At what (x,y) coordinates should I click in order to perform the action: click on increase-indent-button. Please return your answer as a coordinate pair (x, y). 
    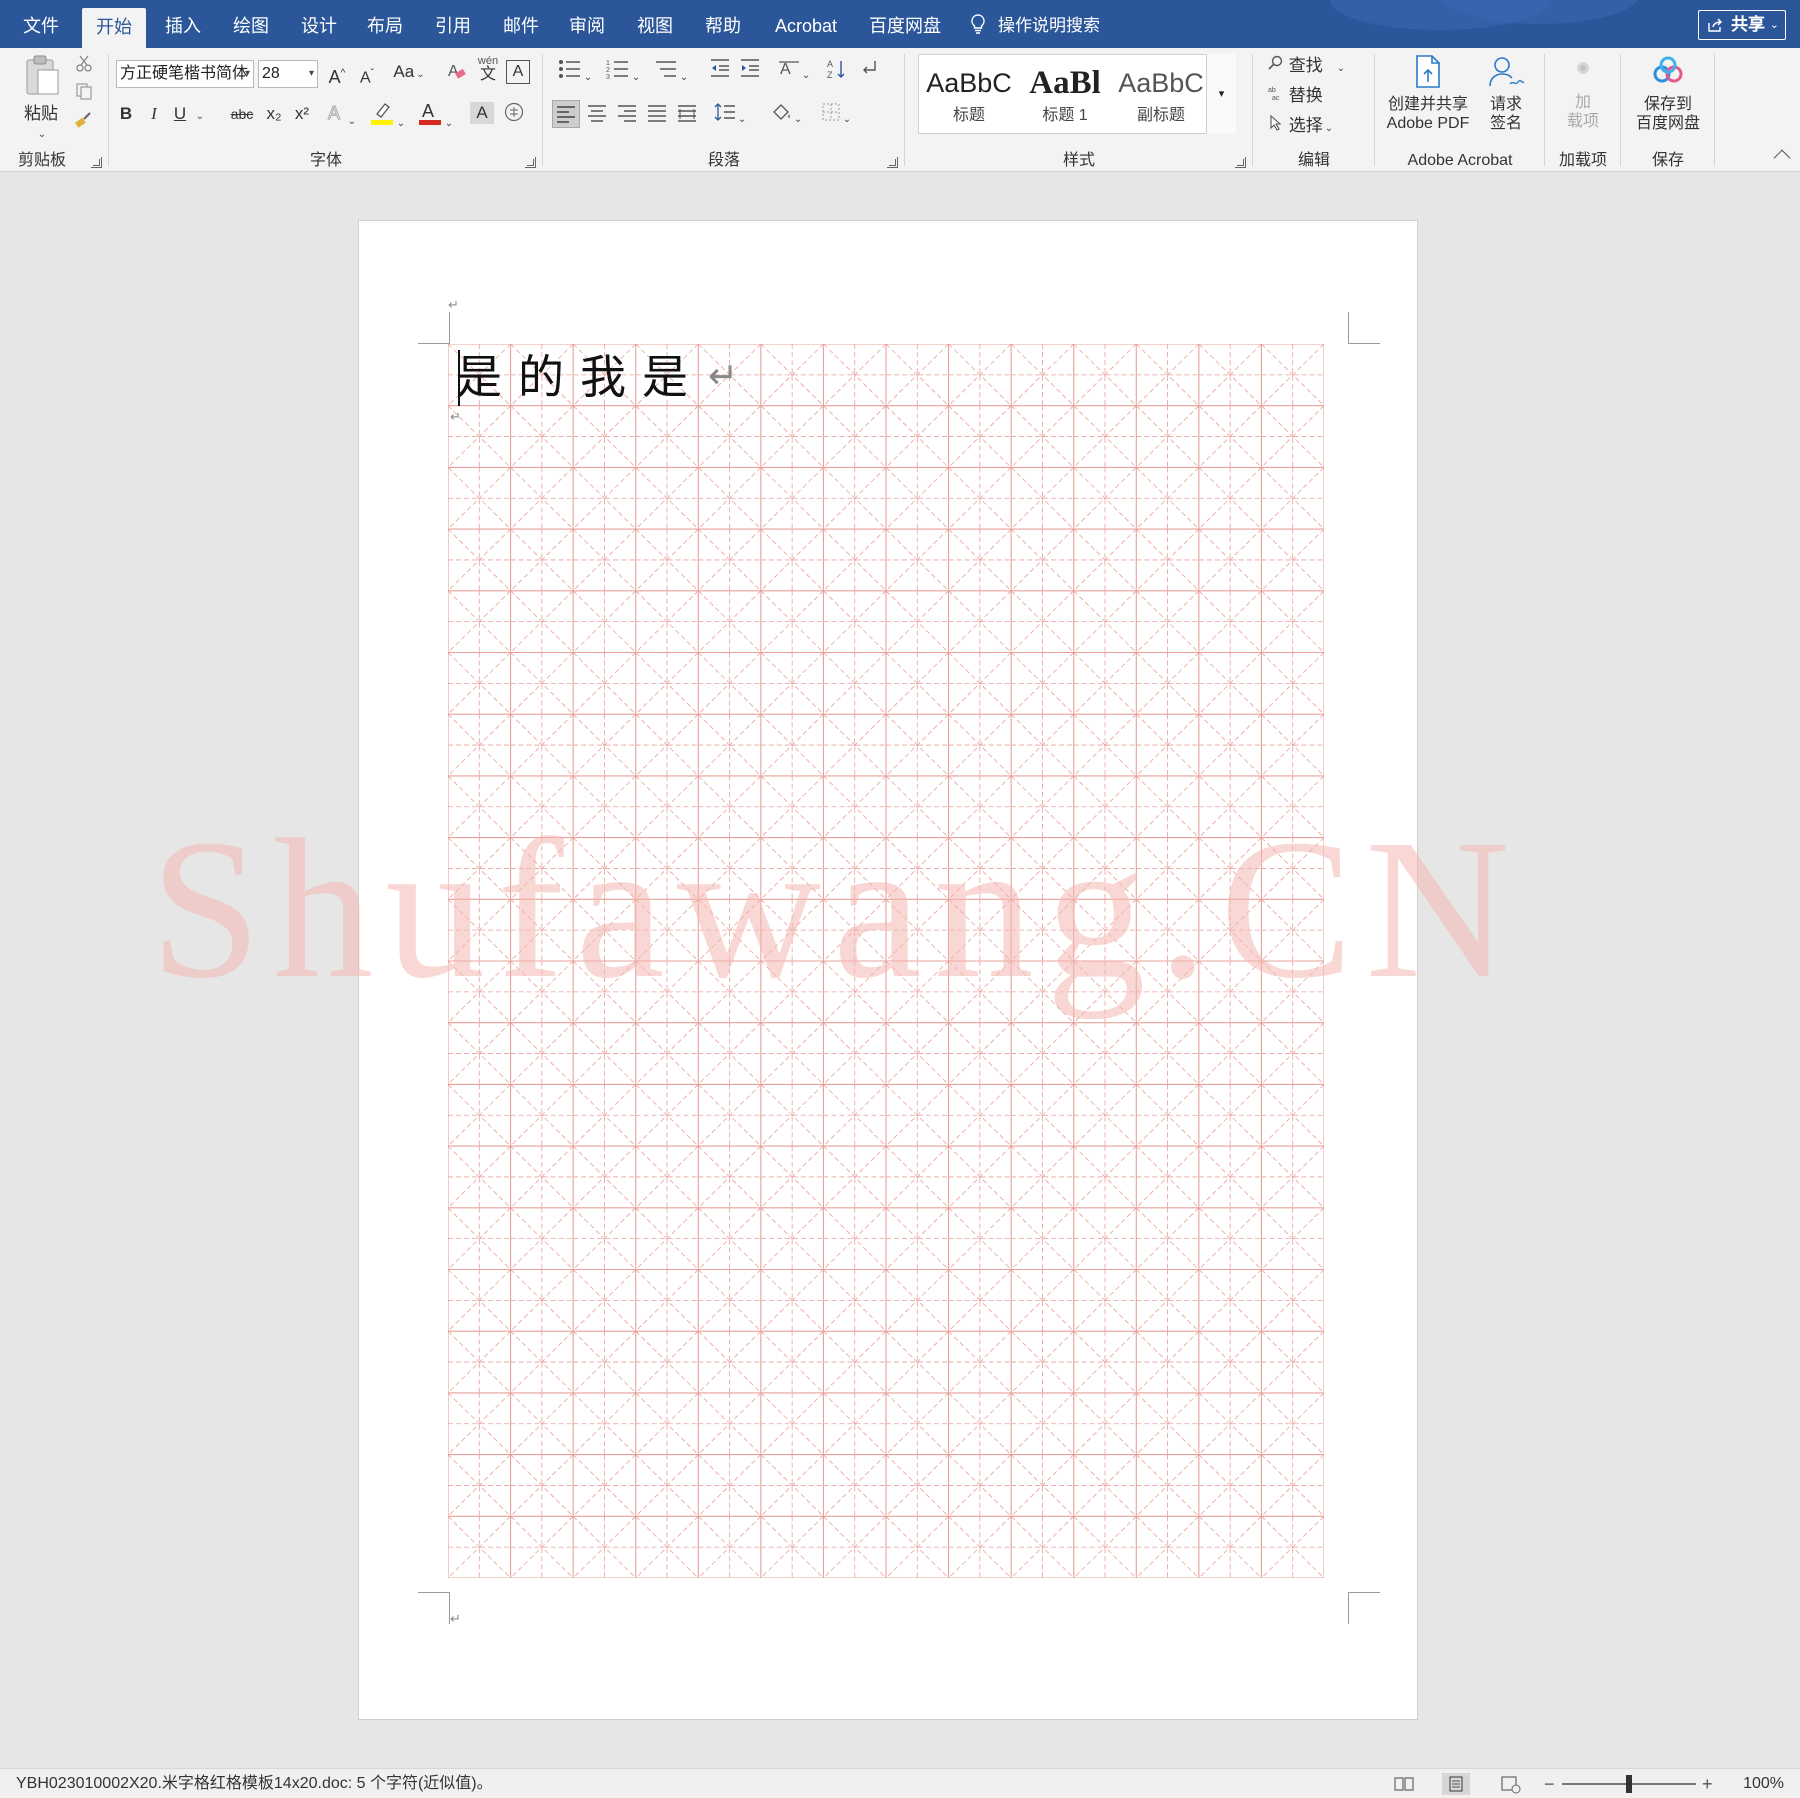
    Looking at the image, I should click on (750, 71).